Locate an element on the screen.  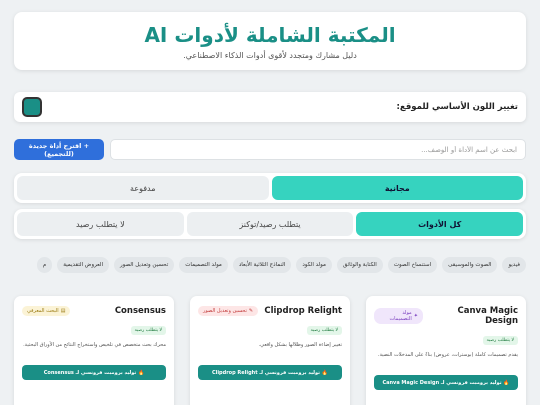
filter-needs-credits: يتطلب رصيد/توكنز is located at coordinates (270, 224).